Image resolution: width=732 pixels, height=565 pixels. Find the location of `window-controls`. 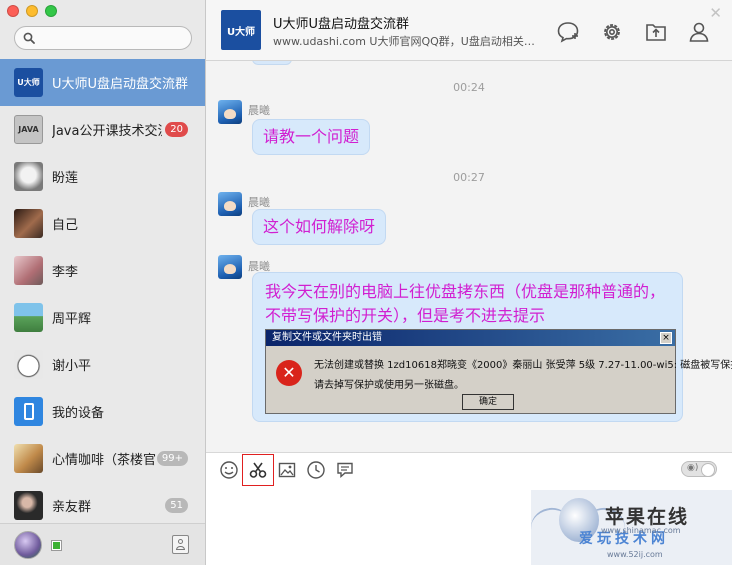

window-controls is located at coordinates (32, 11).